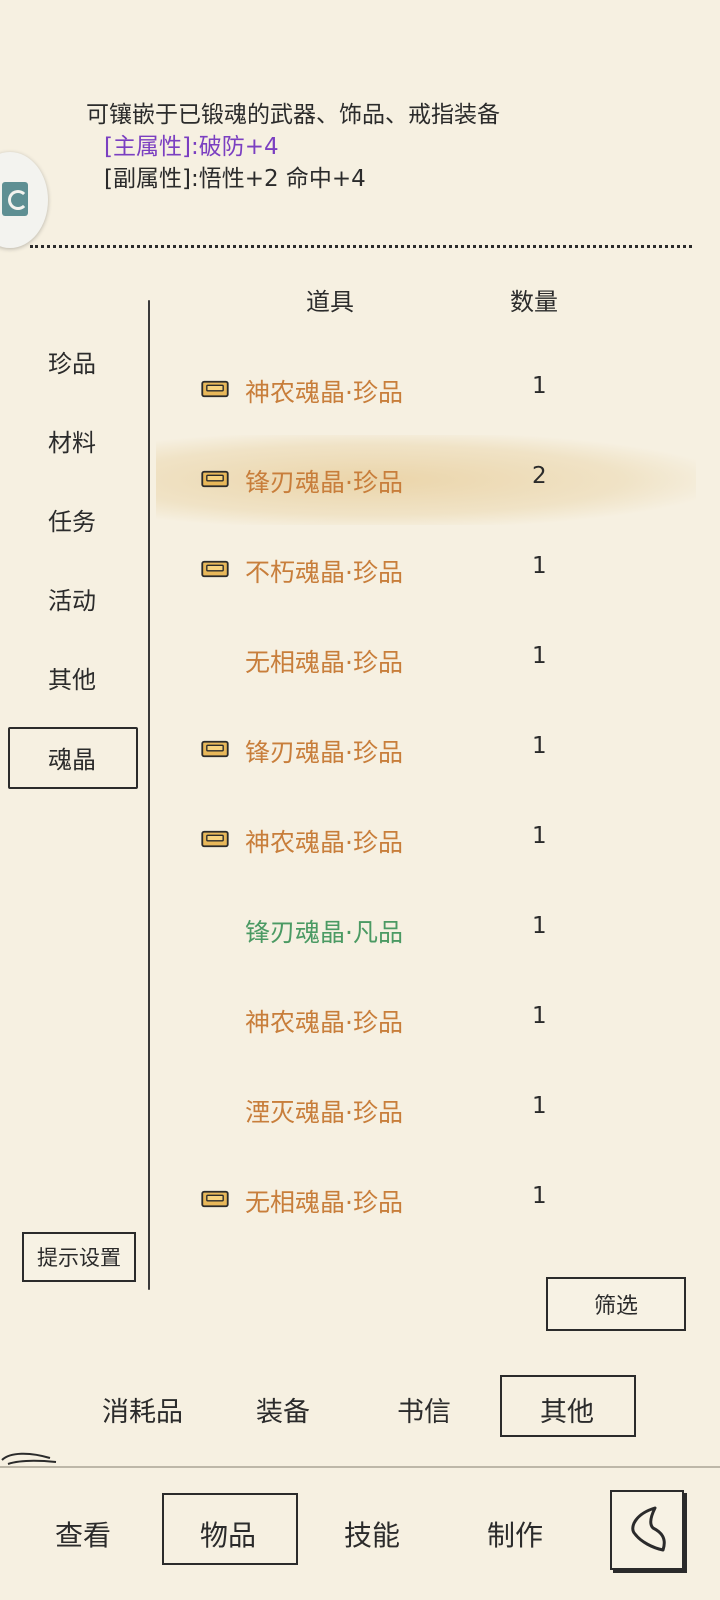 Image resolution: width=720 pixels, height=1600 pixels. I want to click on item-row: 锋刃魂晶·珍品 1, so click(426, 750).